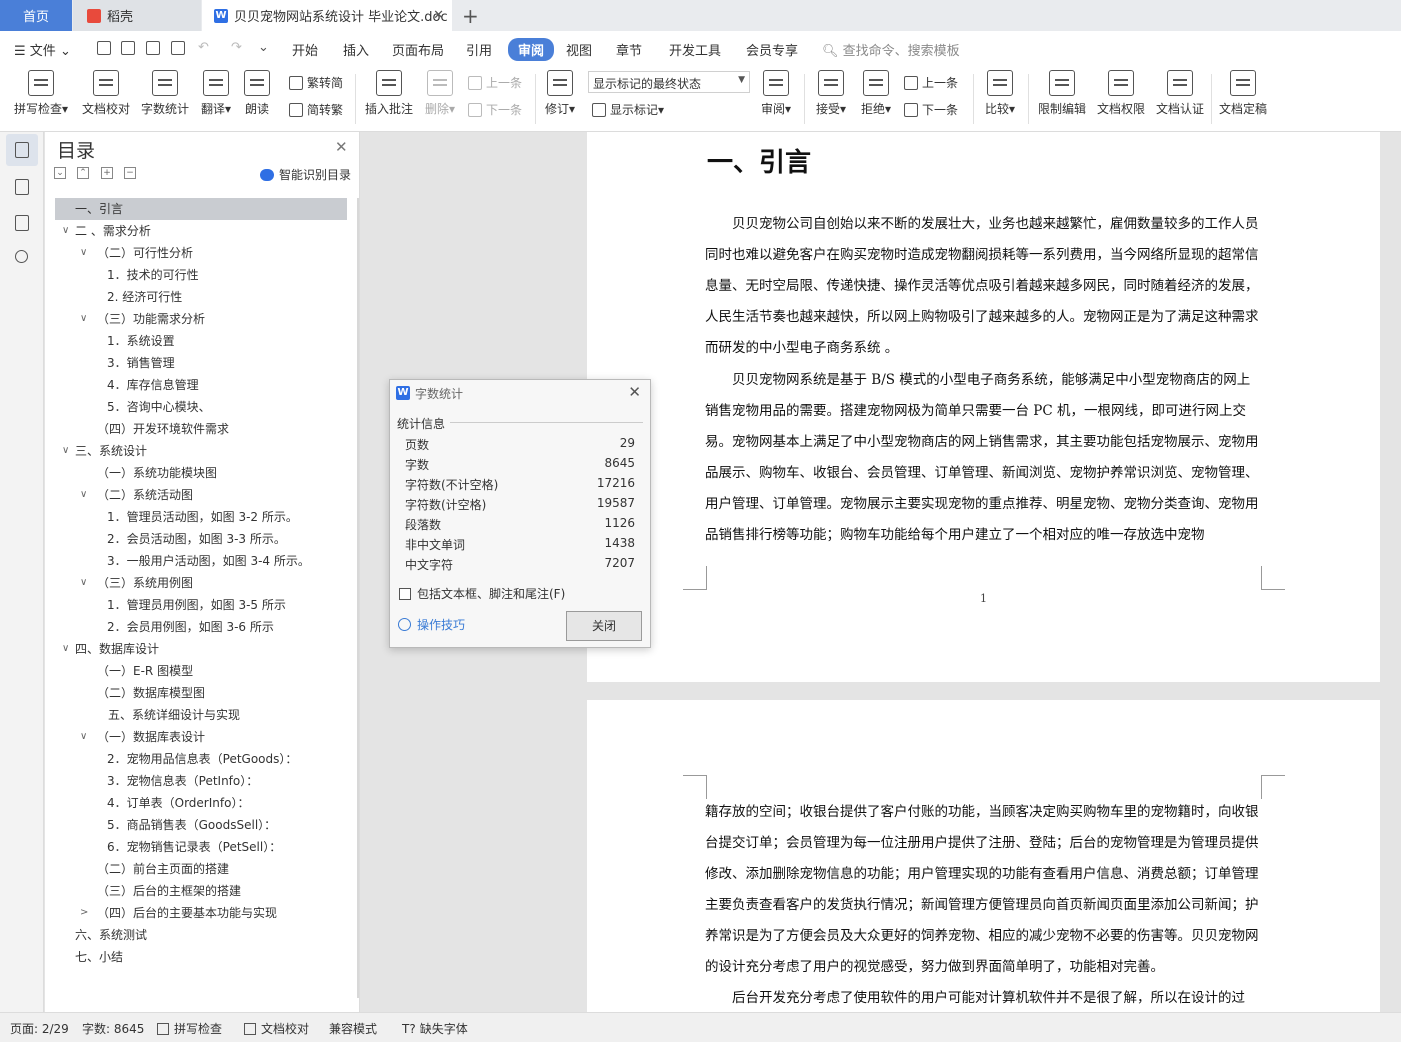 Image resolution: width=1401 pixels, height=1042 pixels. What do you see at coordinates (201, 231) in the screenshot?
I see `toc-item: ∨ 二 、需求分析` at bounding box center [201, 231].